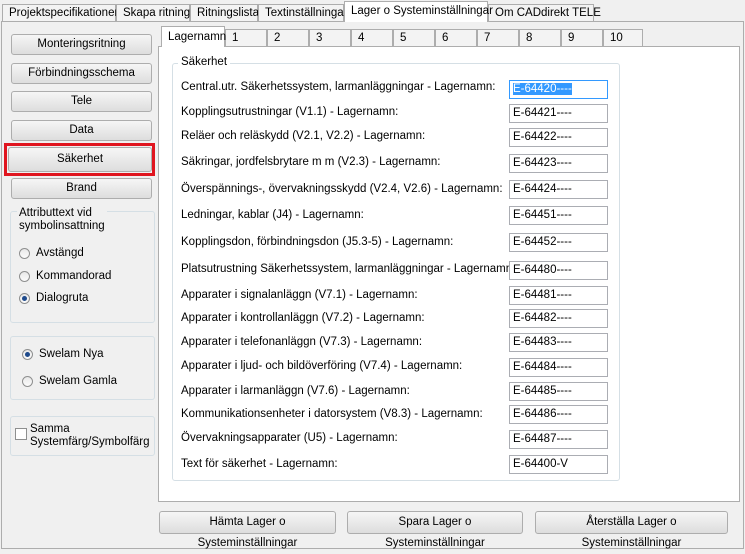 This screenshot has height=554, width=745. What do you see at coordinates (193, 36) in the screenshot?
I see `inner-tab-lagernamn: Lagernamn` at bounding box center [193, 36].